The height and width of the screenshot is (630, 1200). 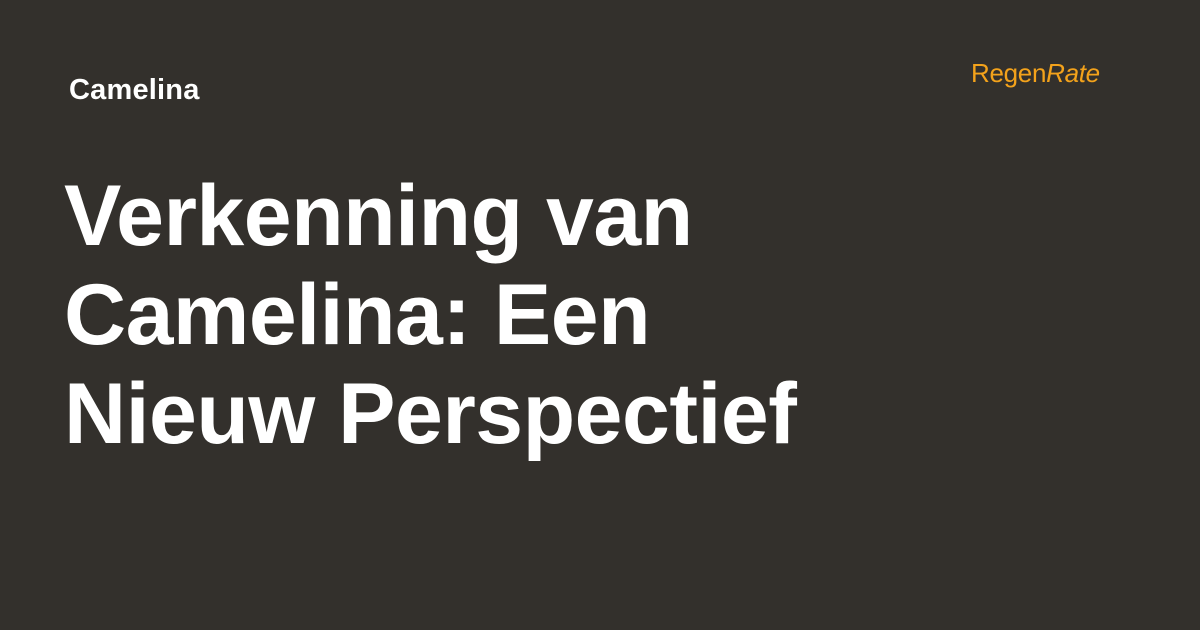 I want to click on brand-logo: RegenRate, so click(x=1035, y=73).